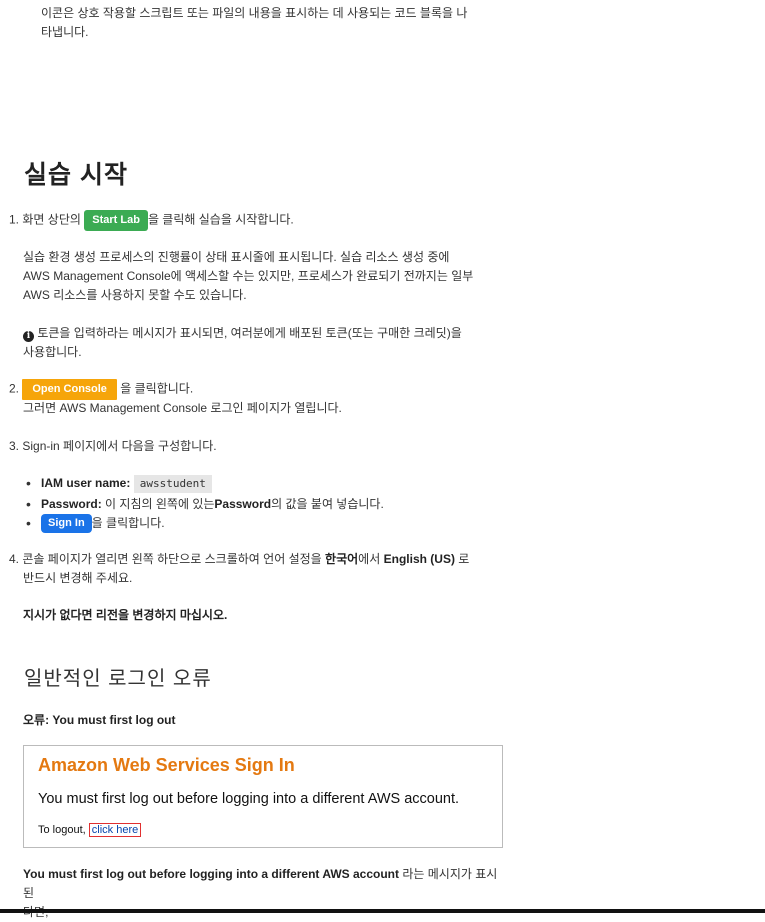 Image resolution: width=765 pixels, height=922 pixels. What do you see at coordinates (125, 615) in the screenshot?
I see `region-warning: 지시가 없다면 리전을 변경하지 마십시오.` at bounding box center [125, 615].